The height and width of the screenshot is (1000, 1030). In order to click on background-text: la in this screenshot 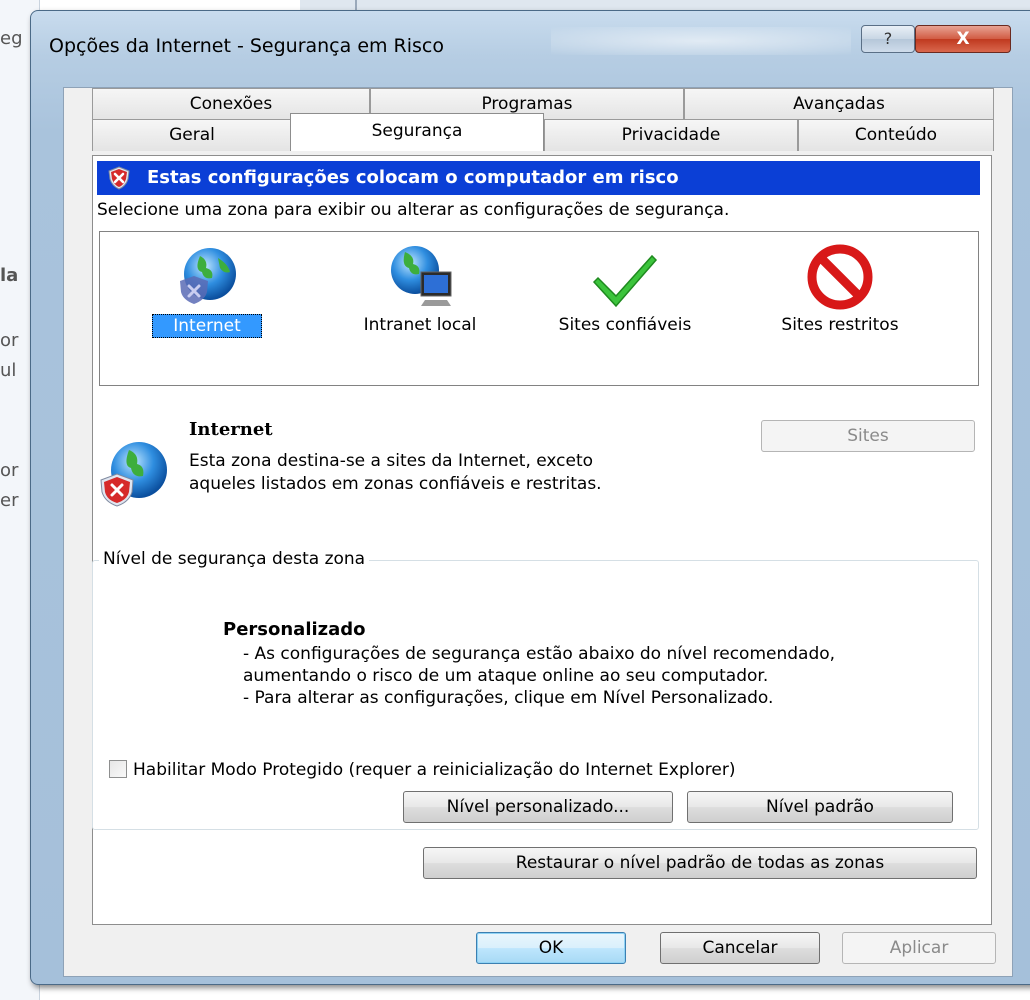, I will do `click(9, 275)`.